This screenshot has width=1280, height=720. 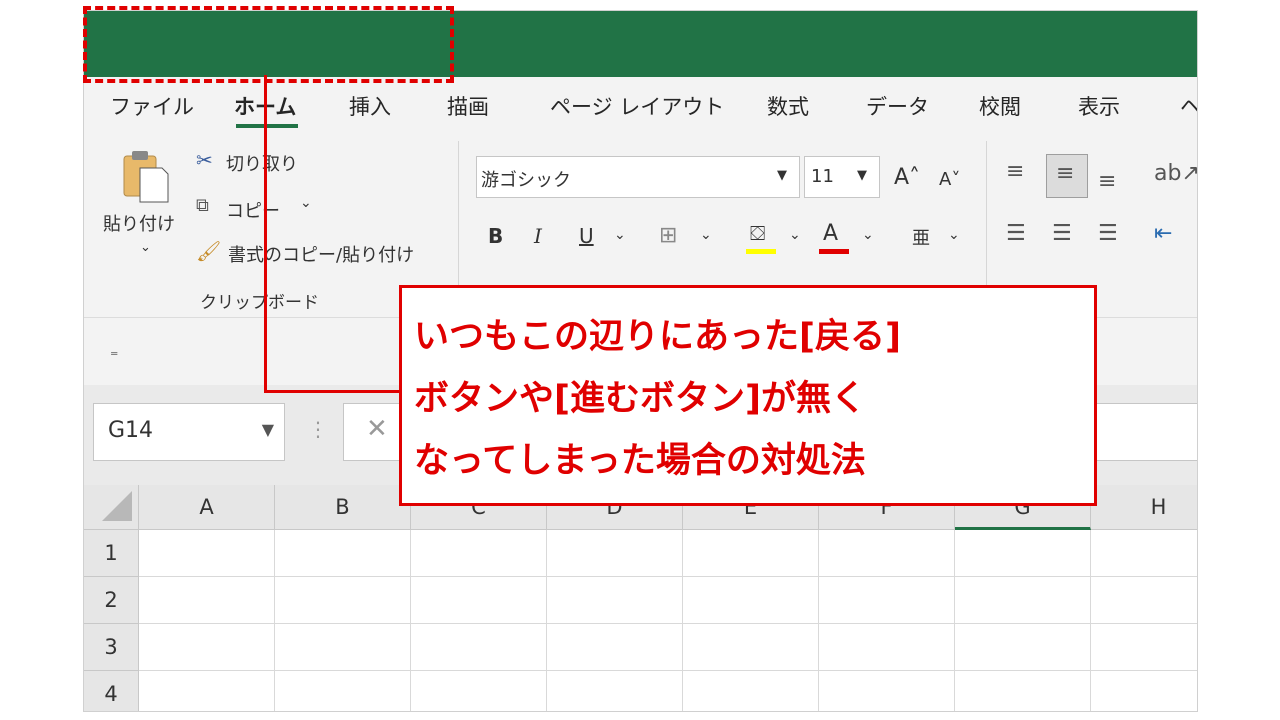 What do you see at coordinates (1107, 181) in the screenshot?
I see `align-bottom-icon: ≡` at bounding box center [1107, 181].